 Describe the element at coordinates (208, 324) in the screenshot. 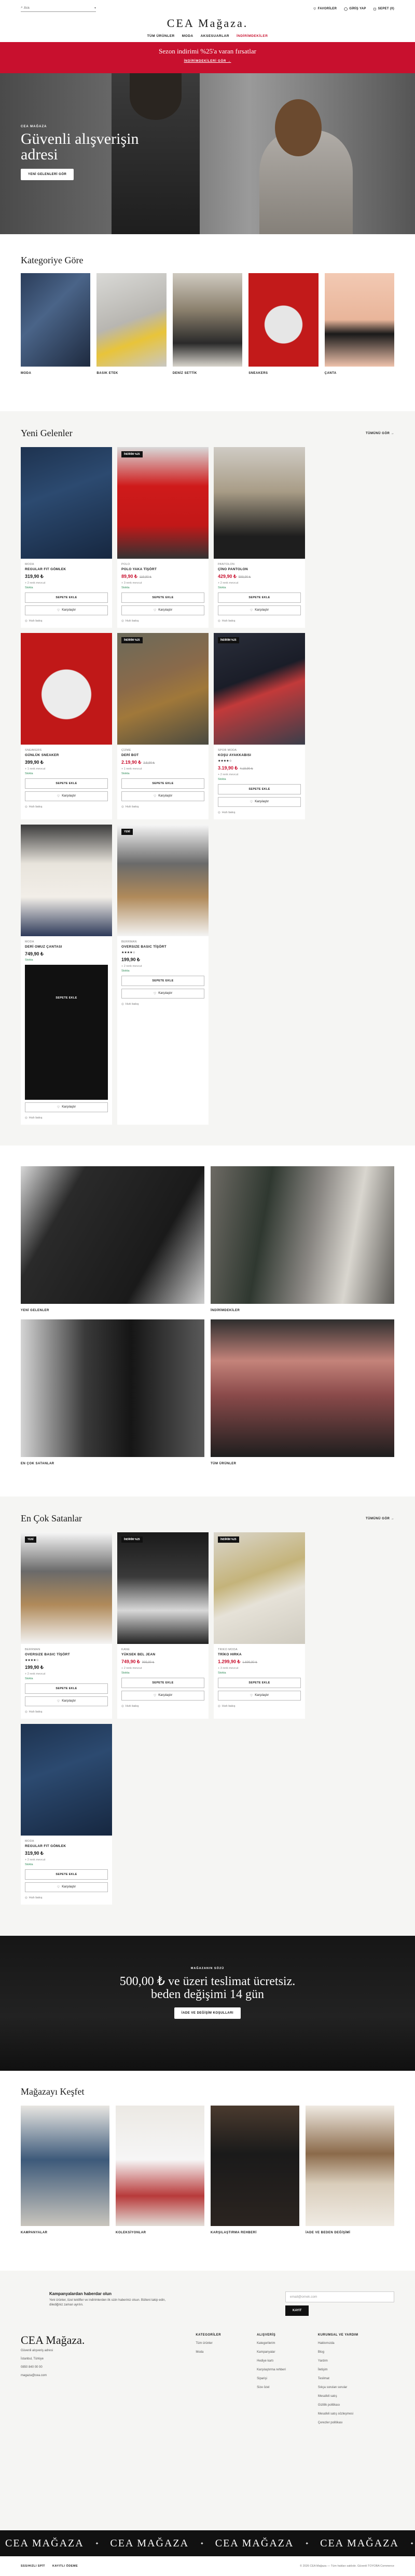

I see `category-card: DENİZ SETTİK` at that location.